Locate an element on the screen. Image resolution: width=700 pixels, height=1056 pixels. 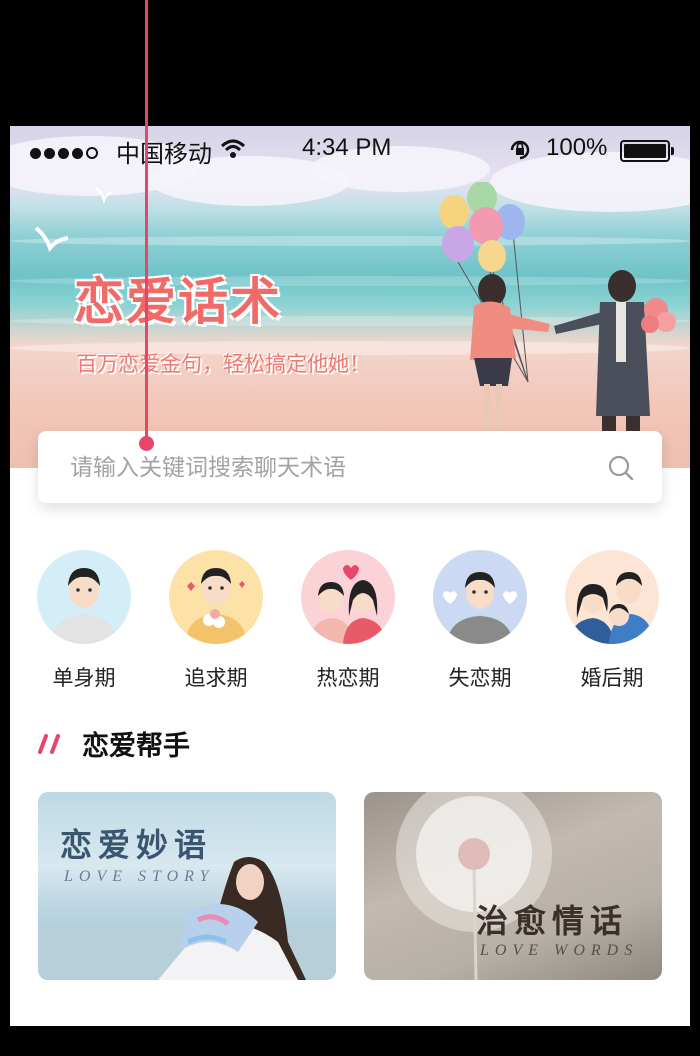
breakup-avatar-icon is located at coordinates (480, 597).